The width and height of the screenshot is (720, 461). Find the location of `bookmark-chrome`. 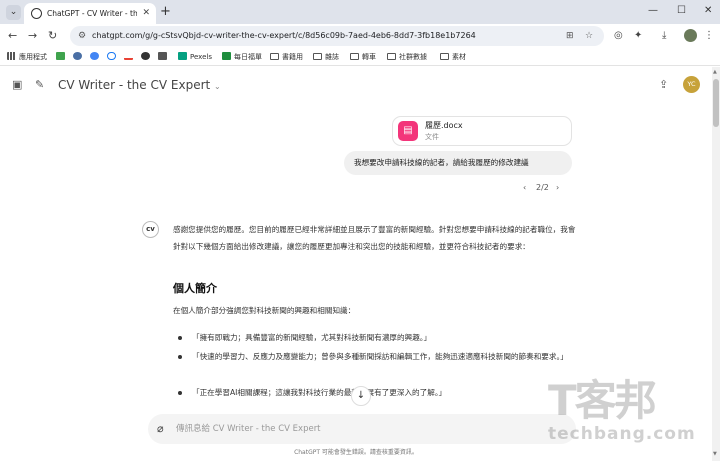

bookmark-chrome is located at coordinates (96, 57).